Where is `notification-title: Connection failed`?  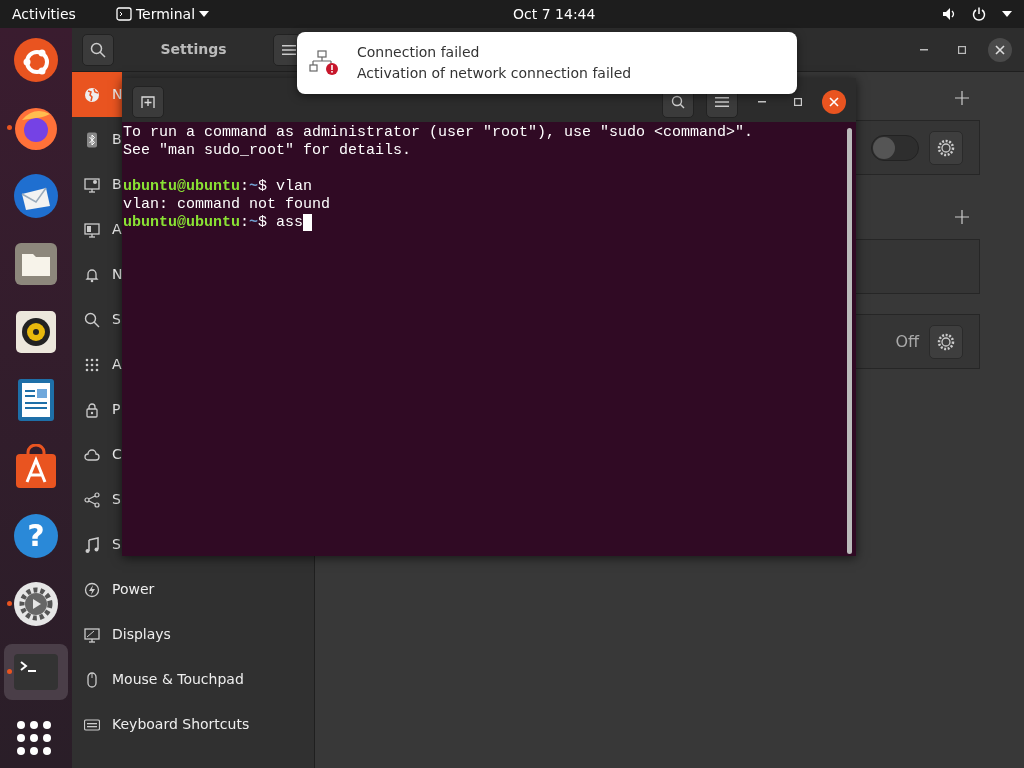 notification-title: Connection failed is located at coordinates (419, 52).